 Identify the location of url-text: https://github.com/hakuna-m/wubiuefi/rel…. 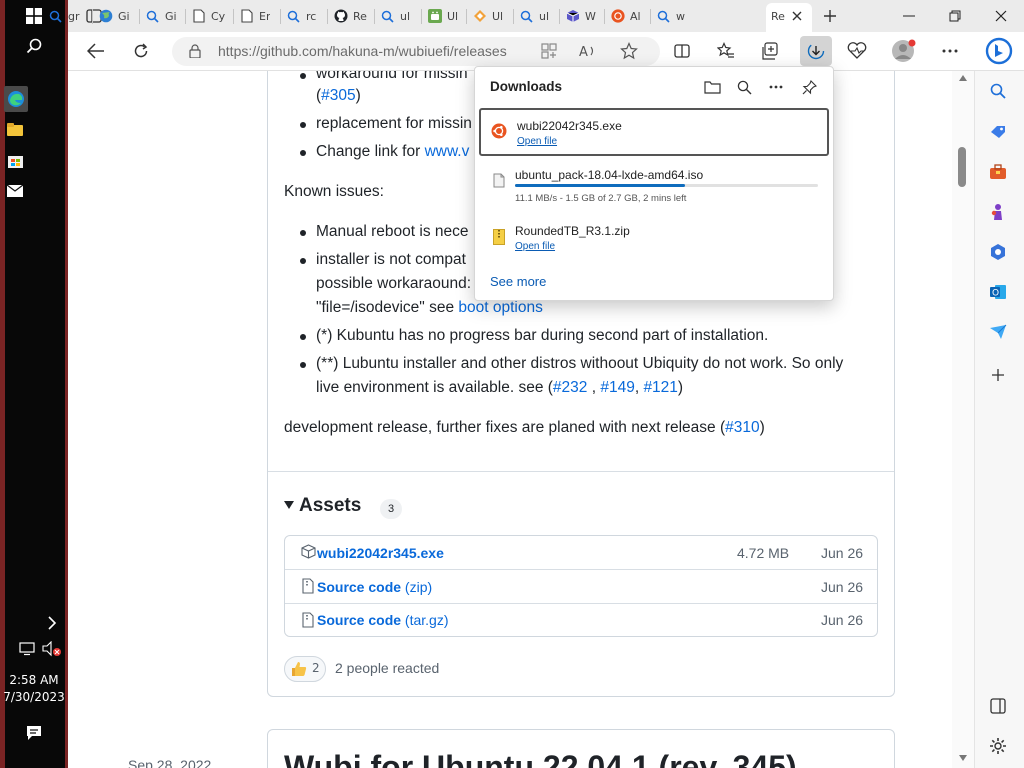
(362, 51).